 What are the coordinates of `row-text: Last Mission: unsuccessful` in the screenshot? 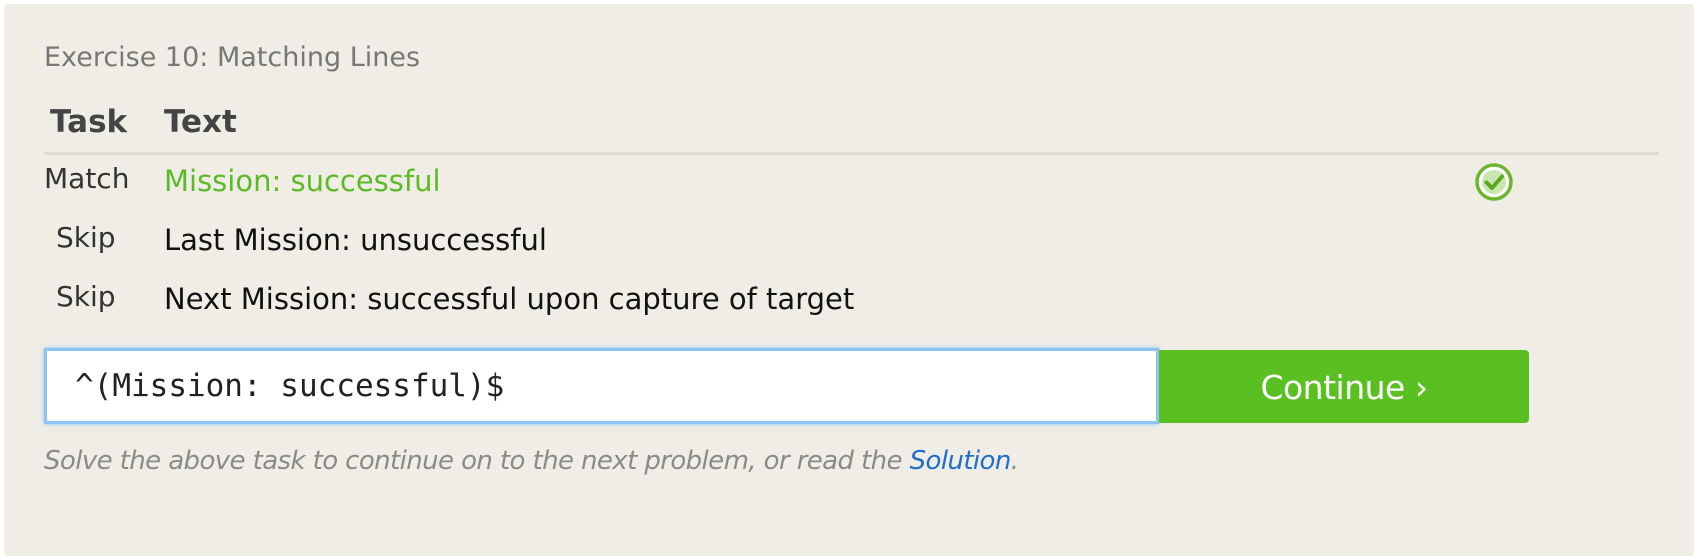 It's located at (355, 240).